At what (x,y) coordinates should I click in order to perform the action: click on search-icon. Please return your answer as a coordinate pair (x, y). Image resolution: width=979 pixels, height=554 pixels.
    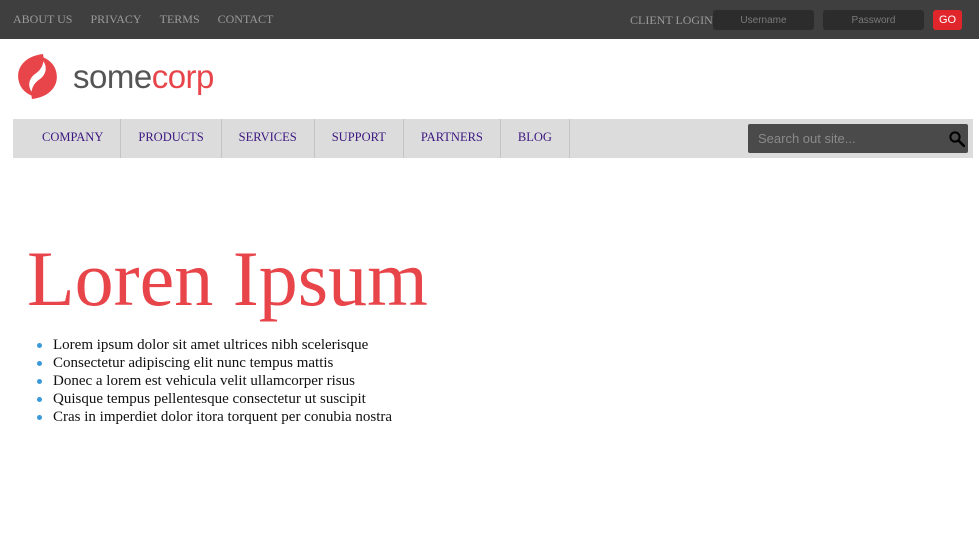
    Looking at the image, I should click on (957, 139).